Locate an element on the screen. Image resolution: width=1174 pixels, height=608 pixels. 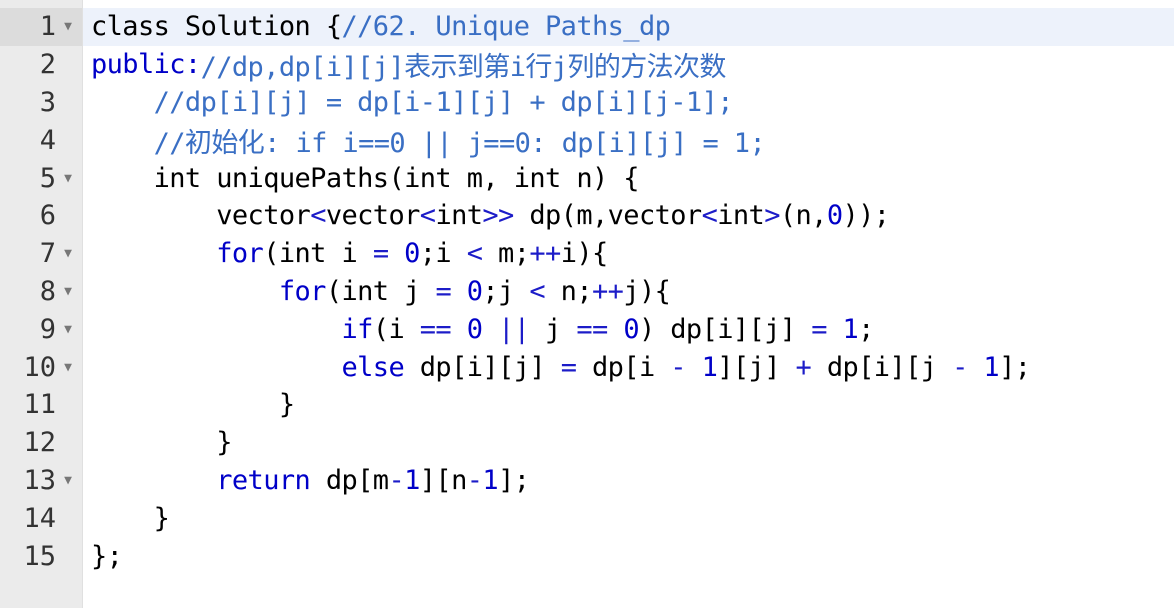
line-number: 4 is located at coordinates (47, 140).